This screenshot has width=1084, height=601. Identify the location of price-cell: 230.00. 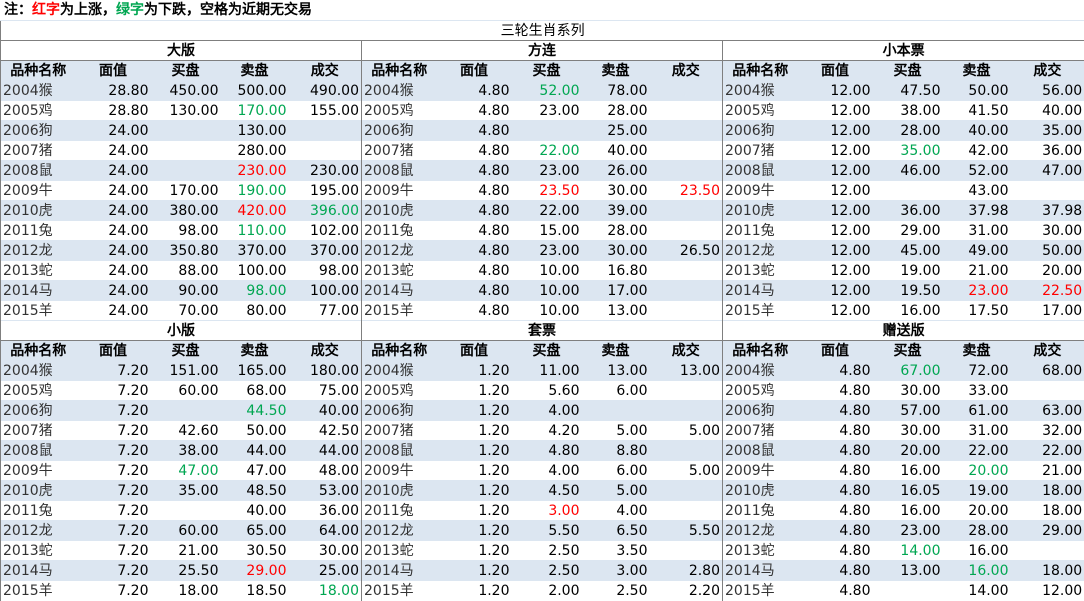
(325, 170).